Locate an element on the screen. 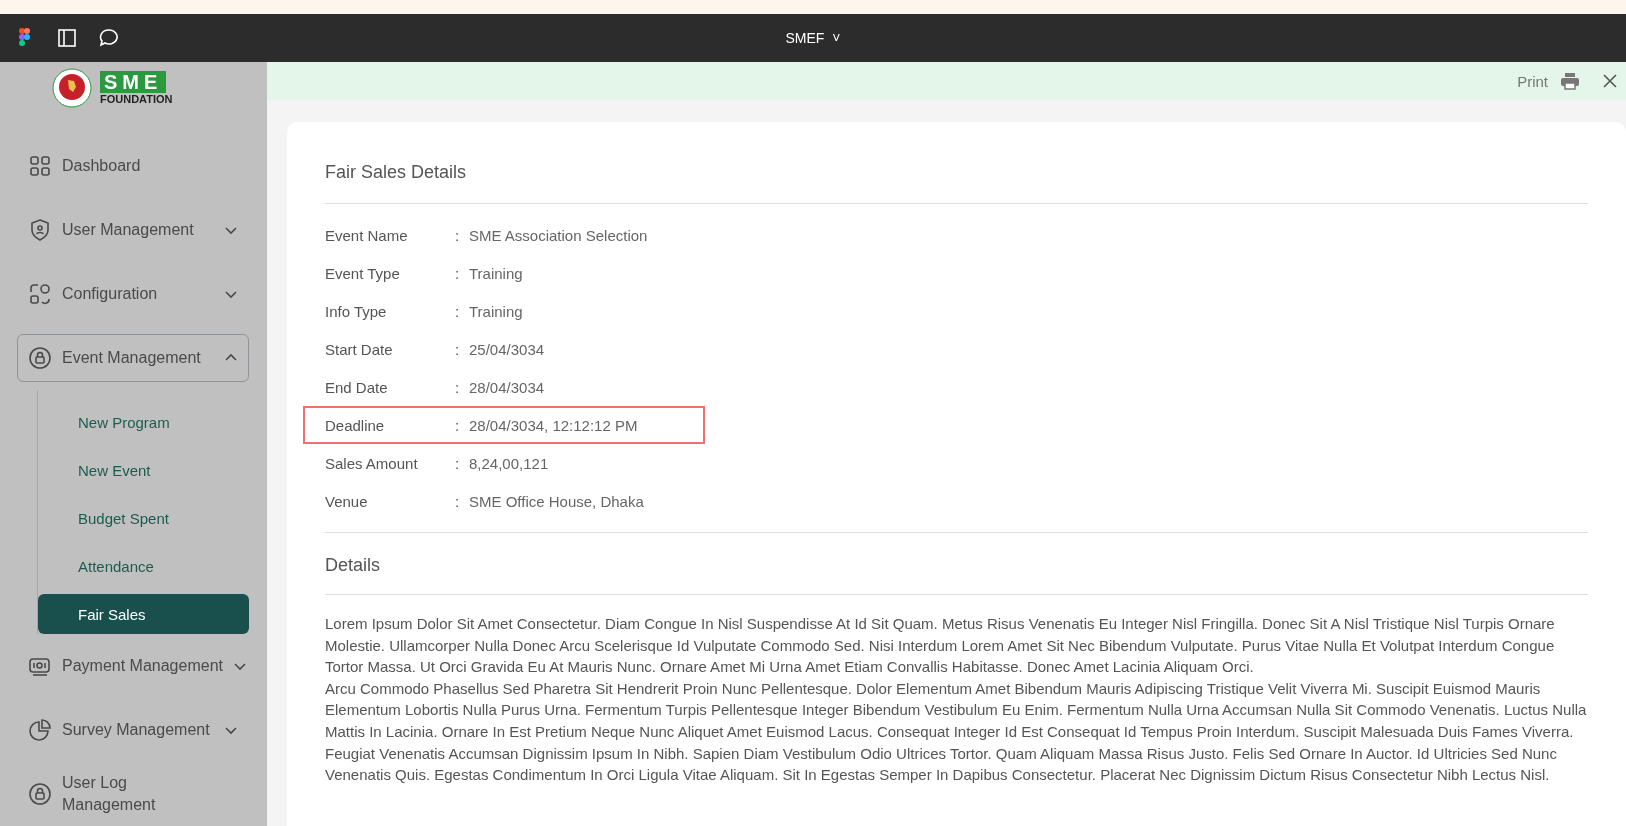 This screenshot has height=826, width=1626. field-label: Info Type is located at coordinates (356, 311).